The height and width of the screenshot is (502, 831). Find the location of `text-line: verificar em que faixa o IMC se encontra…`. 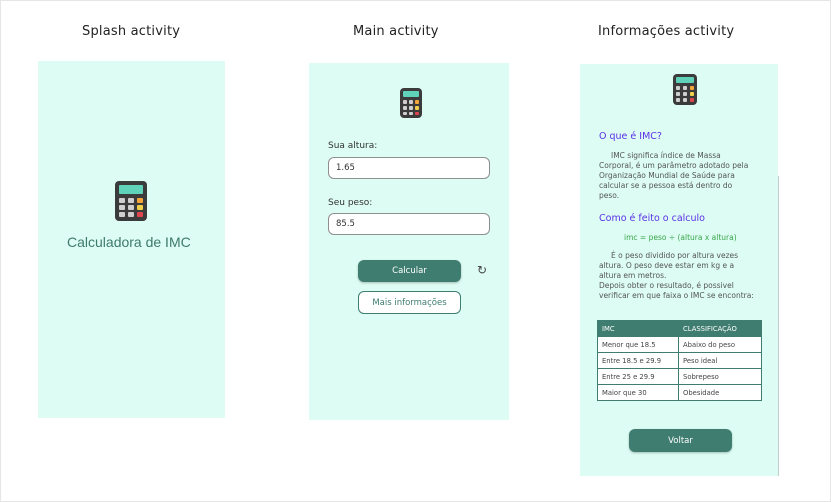

text-line: verificar em que faixa o IMC se encontra… is located at coordinates (676, 295).